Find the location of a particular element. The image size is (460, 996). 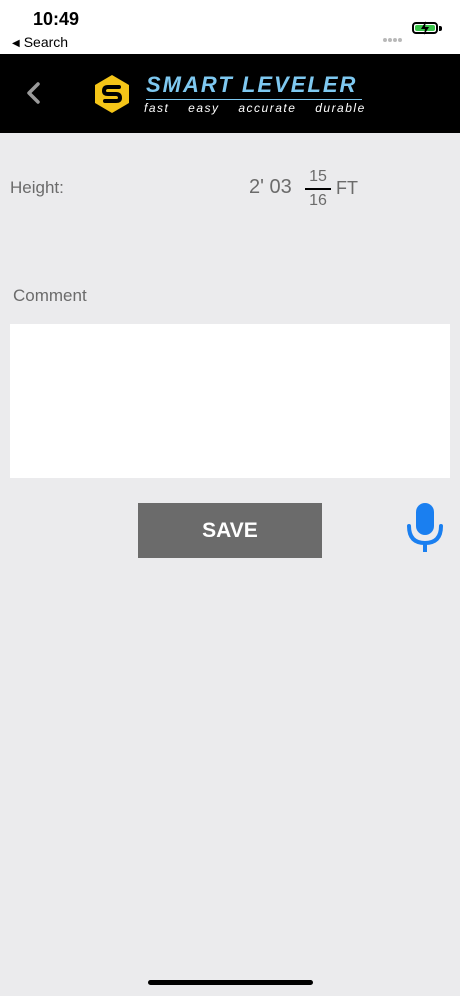

save-button: SAVE is located at coordinates (230, 530).